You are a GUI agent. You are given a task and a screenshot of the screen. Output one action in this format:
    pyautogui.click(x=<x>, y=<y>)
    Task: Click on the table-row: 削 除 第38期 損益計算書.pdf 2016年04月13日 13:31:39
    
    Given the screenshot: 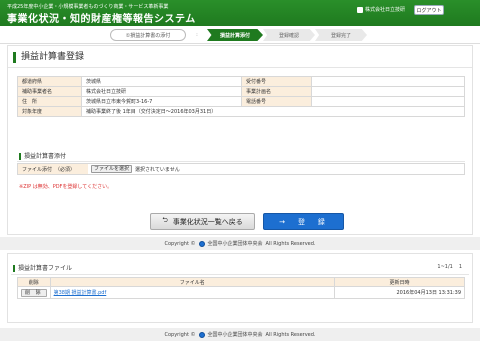 What is the action you would take?
    pyautogui.click(x=241, y=292)
    